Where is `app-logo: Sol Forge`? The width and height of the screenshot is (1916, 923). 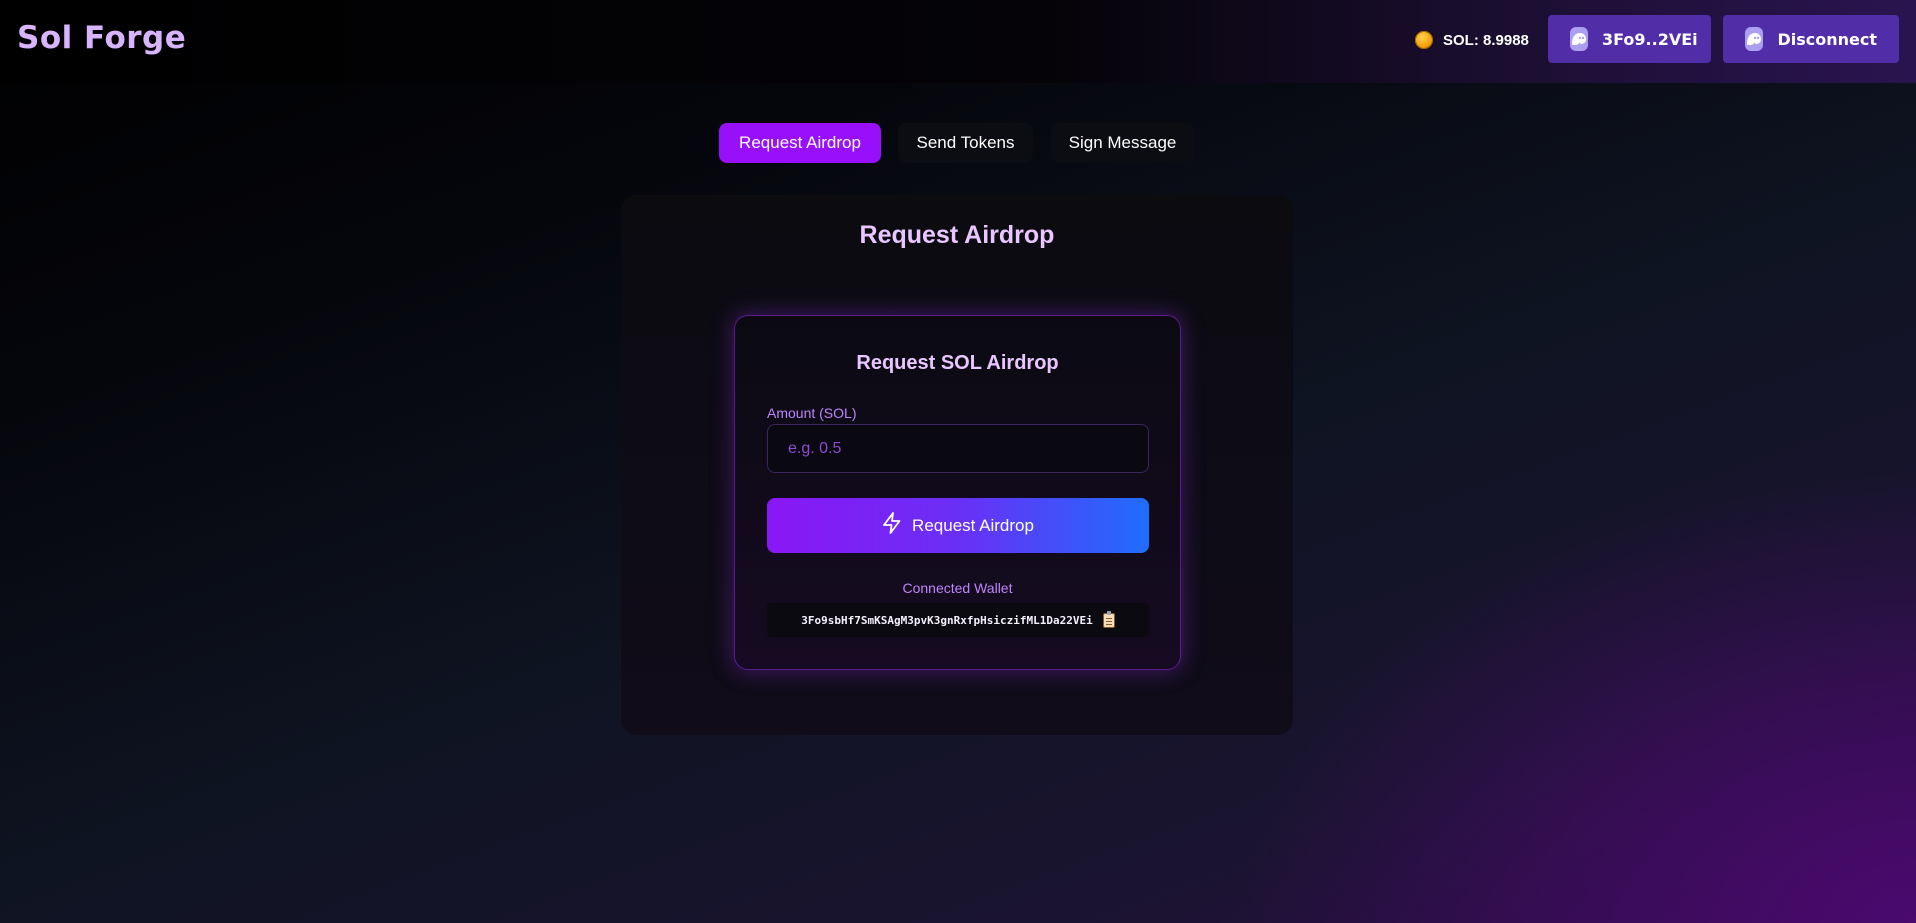 app-logo: Sol Forge is located at coordinates (101, 38).